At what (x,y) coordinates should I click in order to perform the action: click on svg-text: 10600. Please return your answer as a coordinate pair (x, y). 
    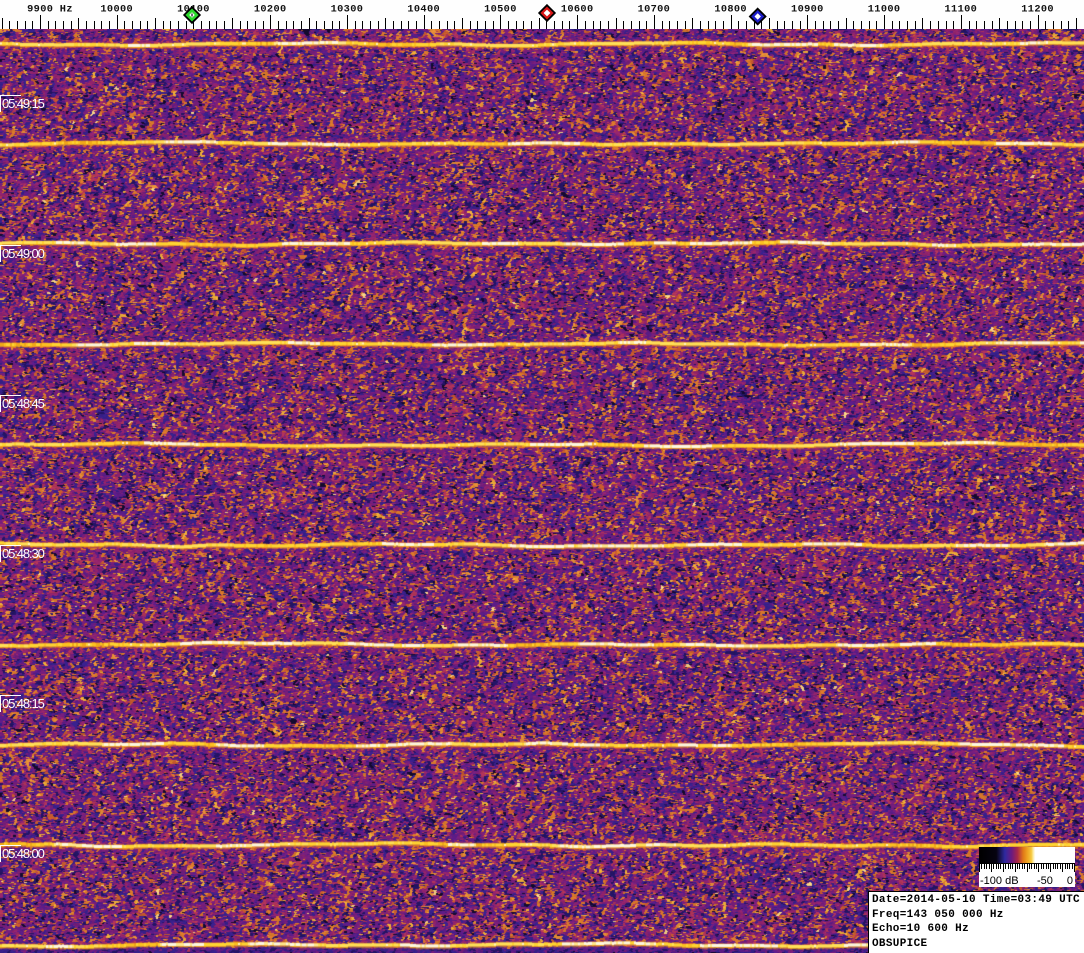
    Looking at the image, I should click on (577, 10).